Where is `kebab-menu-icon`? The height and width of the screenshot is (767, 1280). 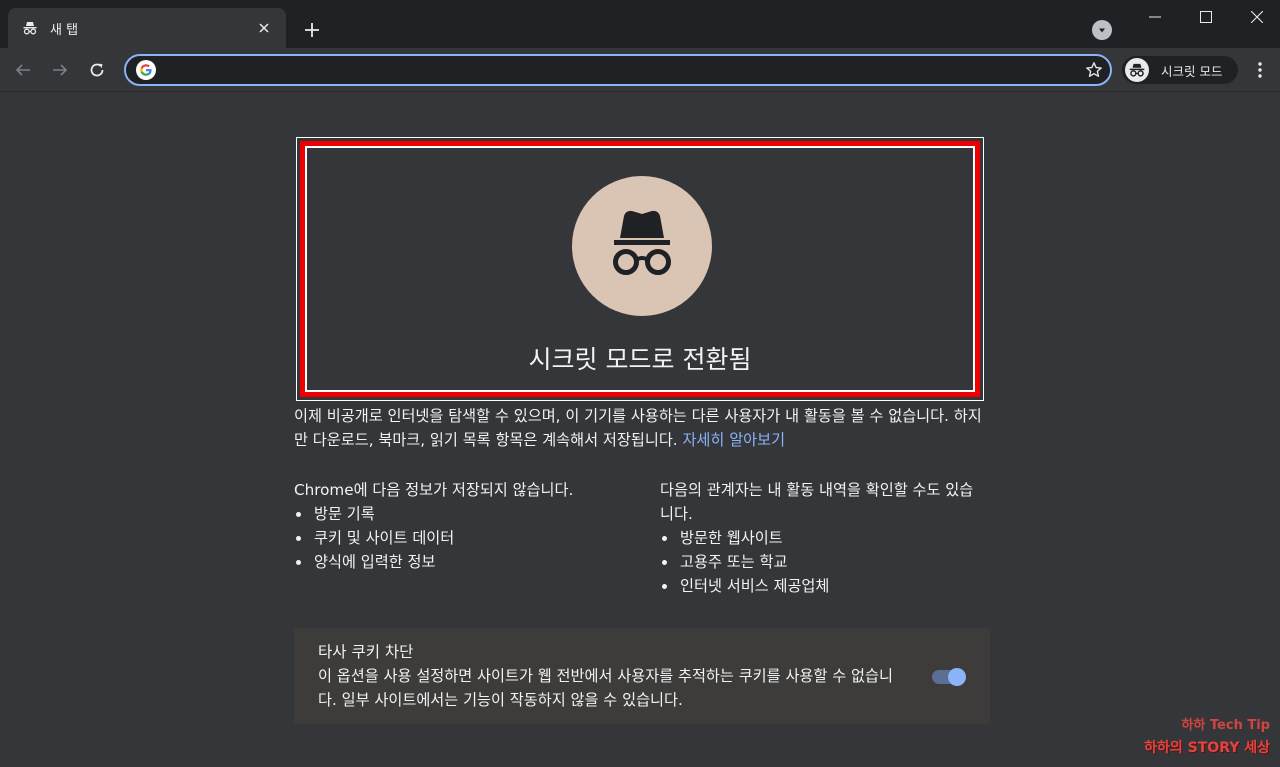 kebab-menu-icon is located at coordinates (1260, 70).